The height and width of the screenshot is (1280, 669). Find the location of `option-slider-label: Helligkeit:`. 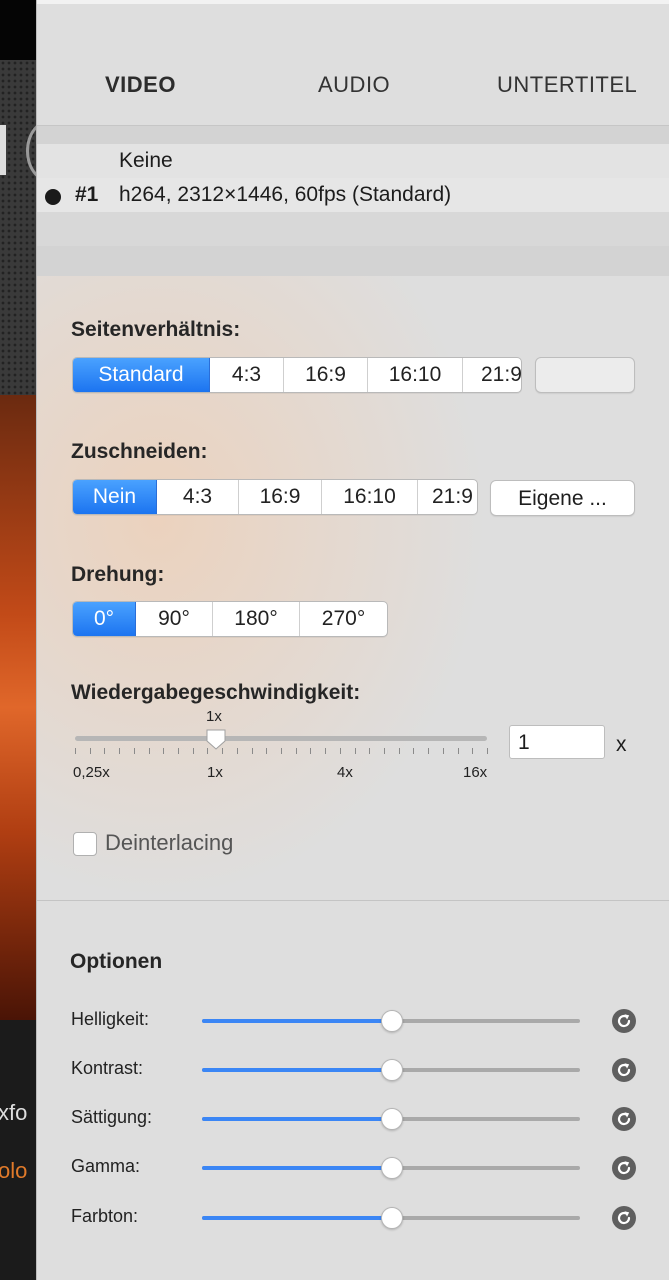

option-slider-label: Helligkeit: is located at coordinates (110, 1019).